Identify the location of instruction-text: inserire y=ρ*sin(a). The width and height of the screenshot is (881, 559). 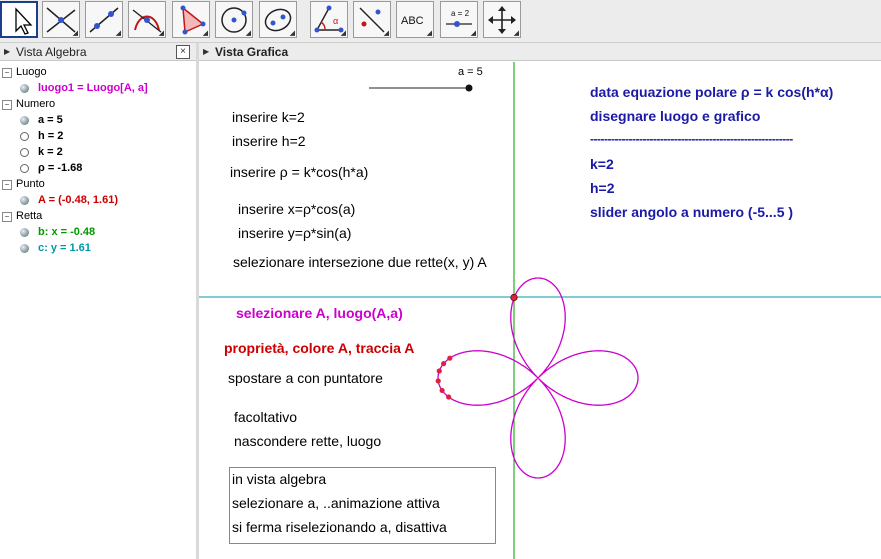
(294, 233).